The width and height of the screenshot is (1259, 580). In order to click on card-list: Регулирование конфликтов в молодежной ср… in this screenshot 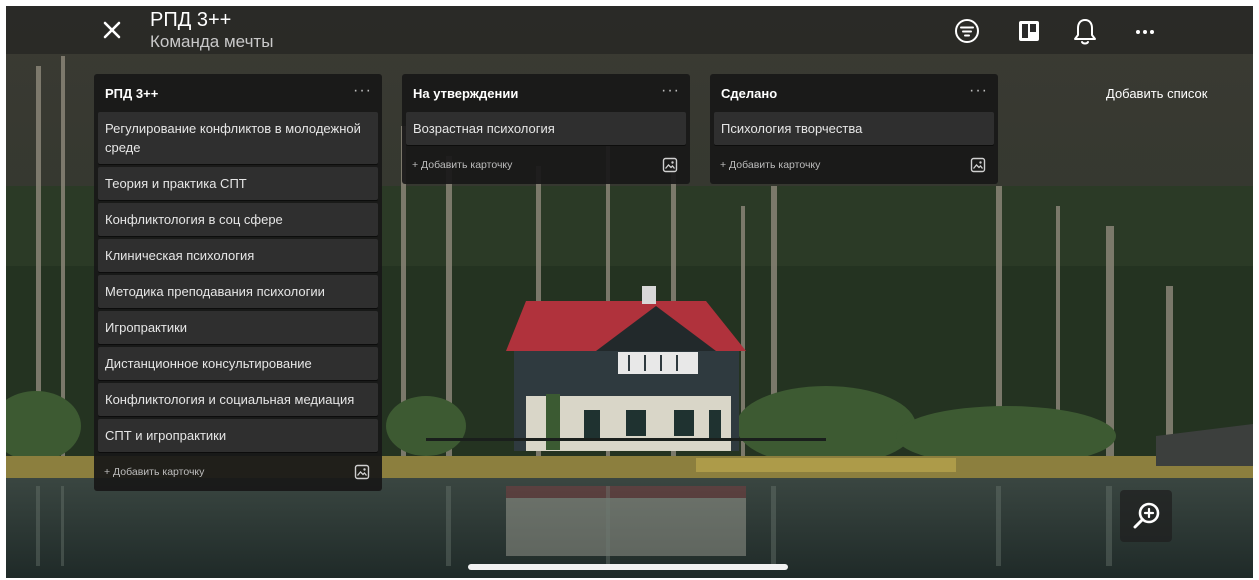, I will do `click(238, 282)`.